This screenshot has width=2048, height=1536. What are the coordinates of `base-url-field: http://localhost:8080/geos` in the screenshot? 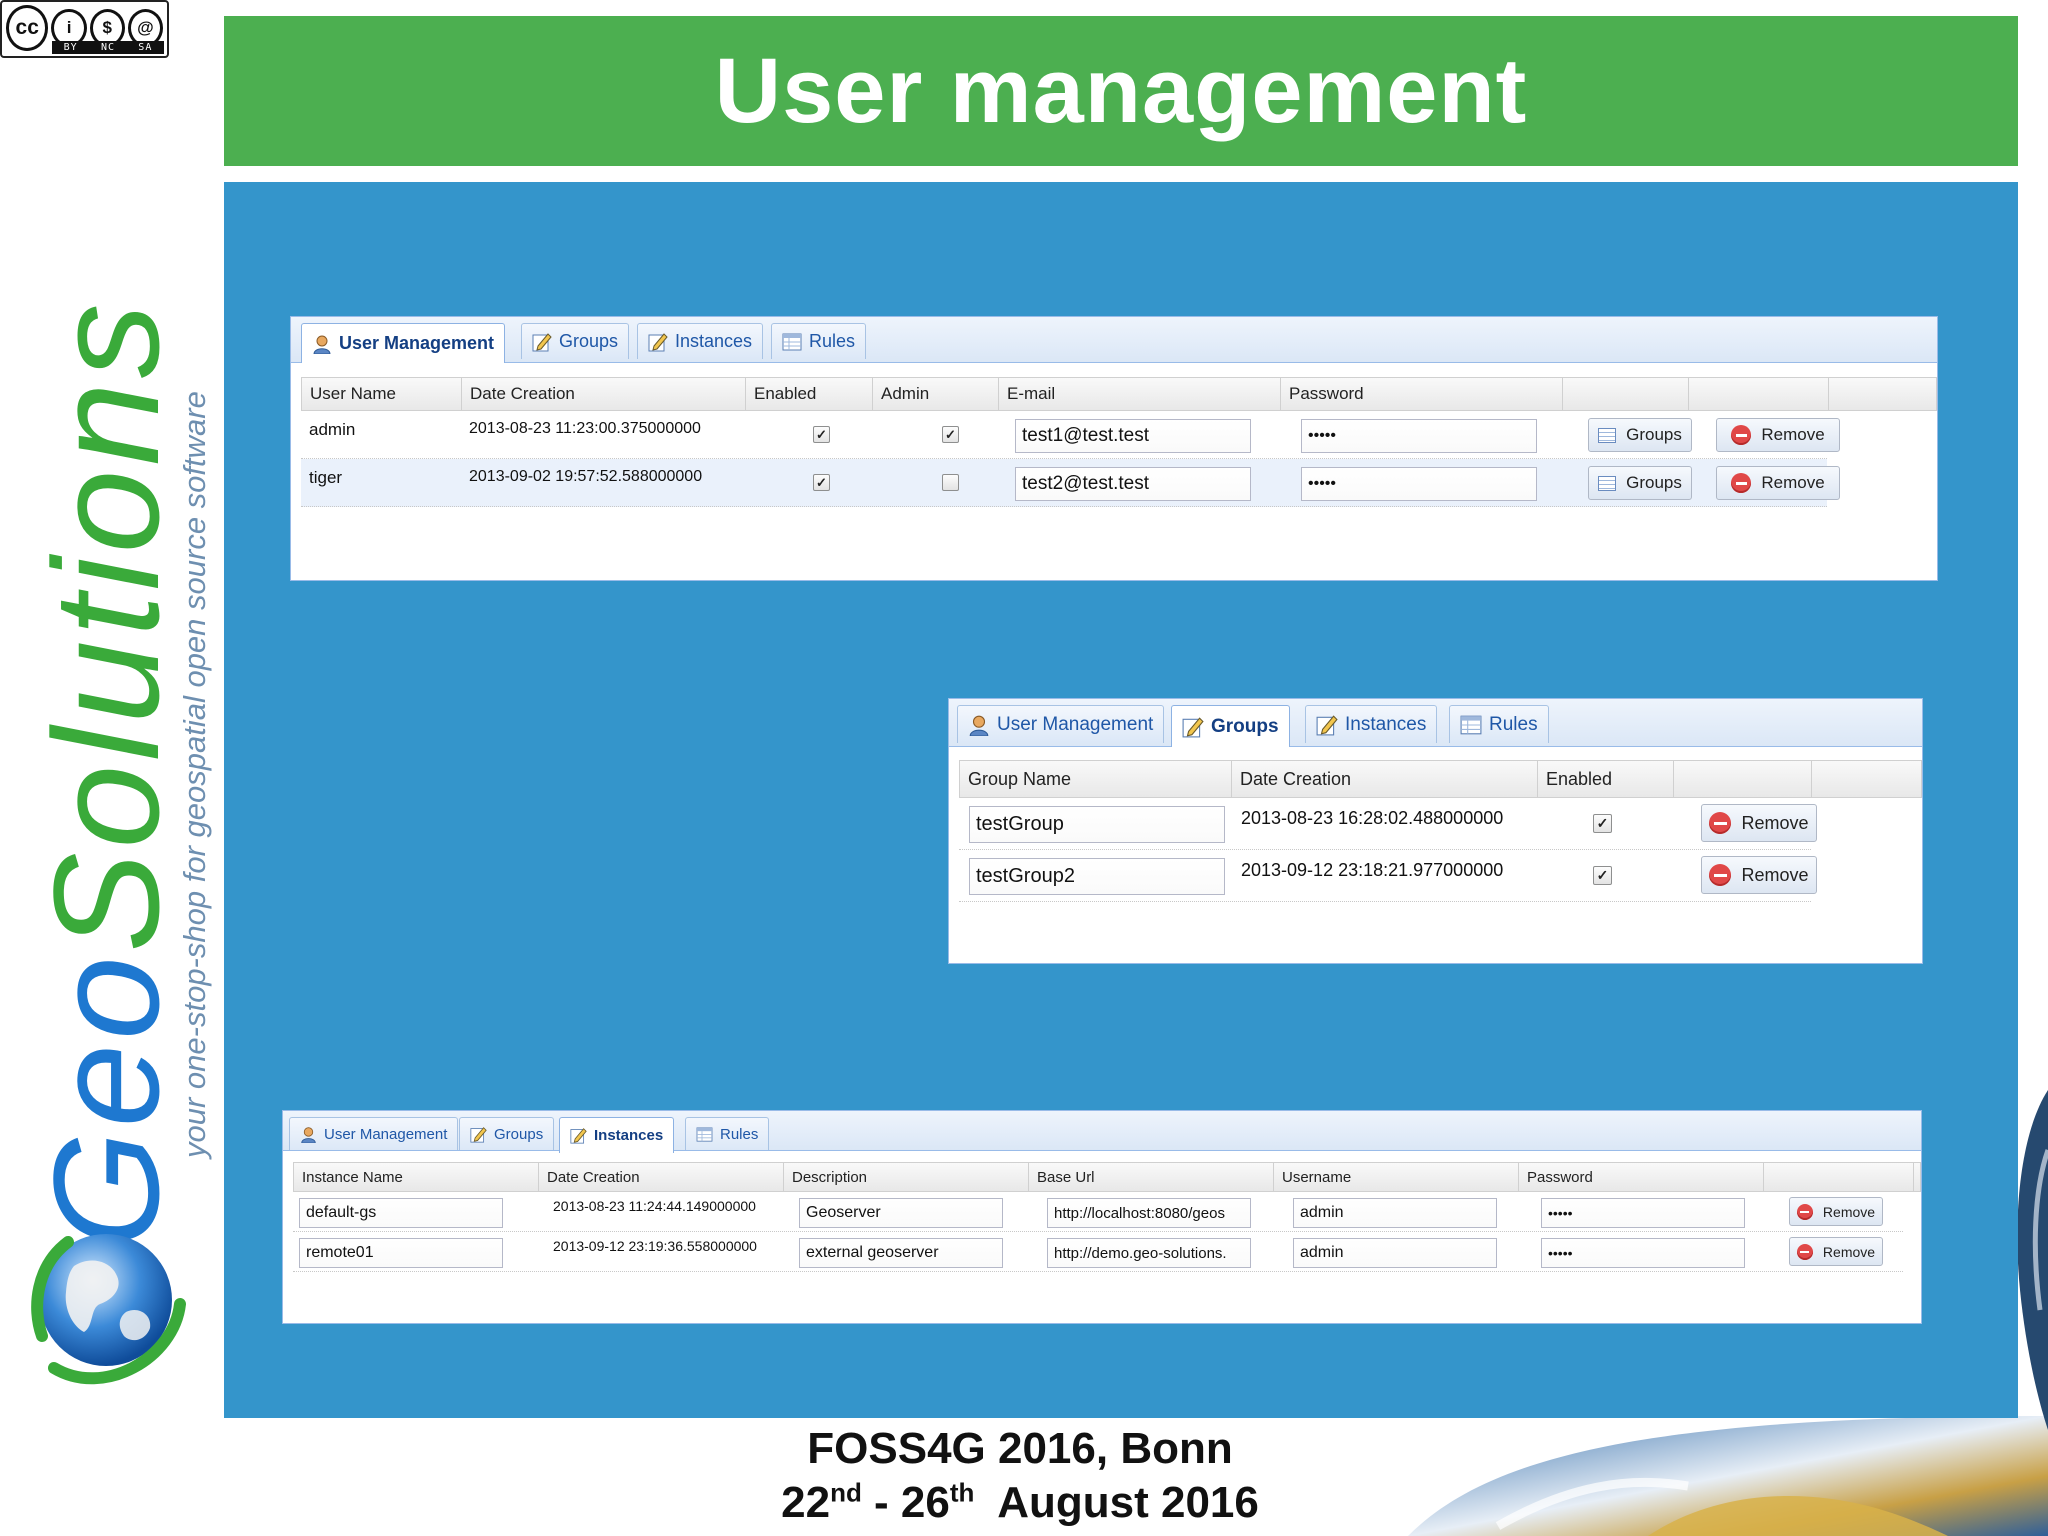 It's located at (1149, 1213).